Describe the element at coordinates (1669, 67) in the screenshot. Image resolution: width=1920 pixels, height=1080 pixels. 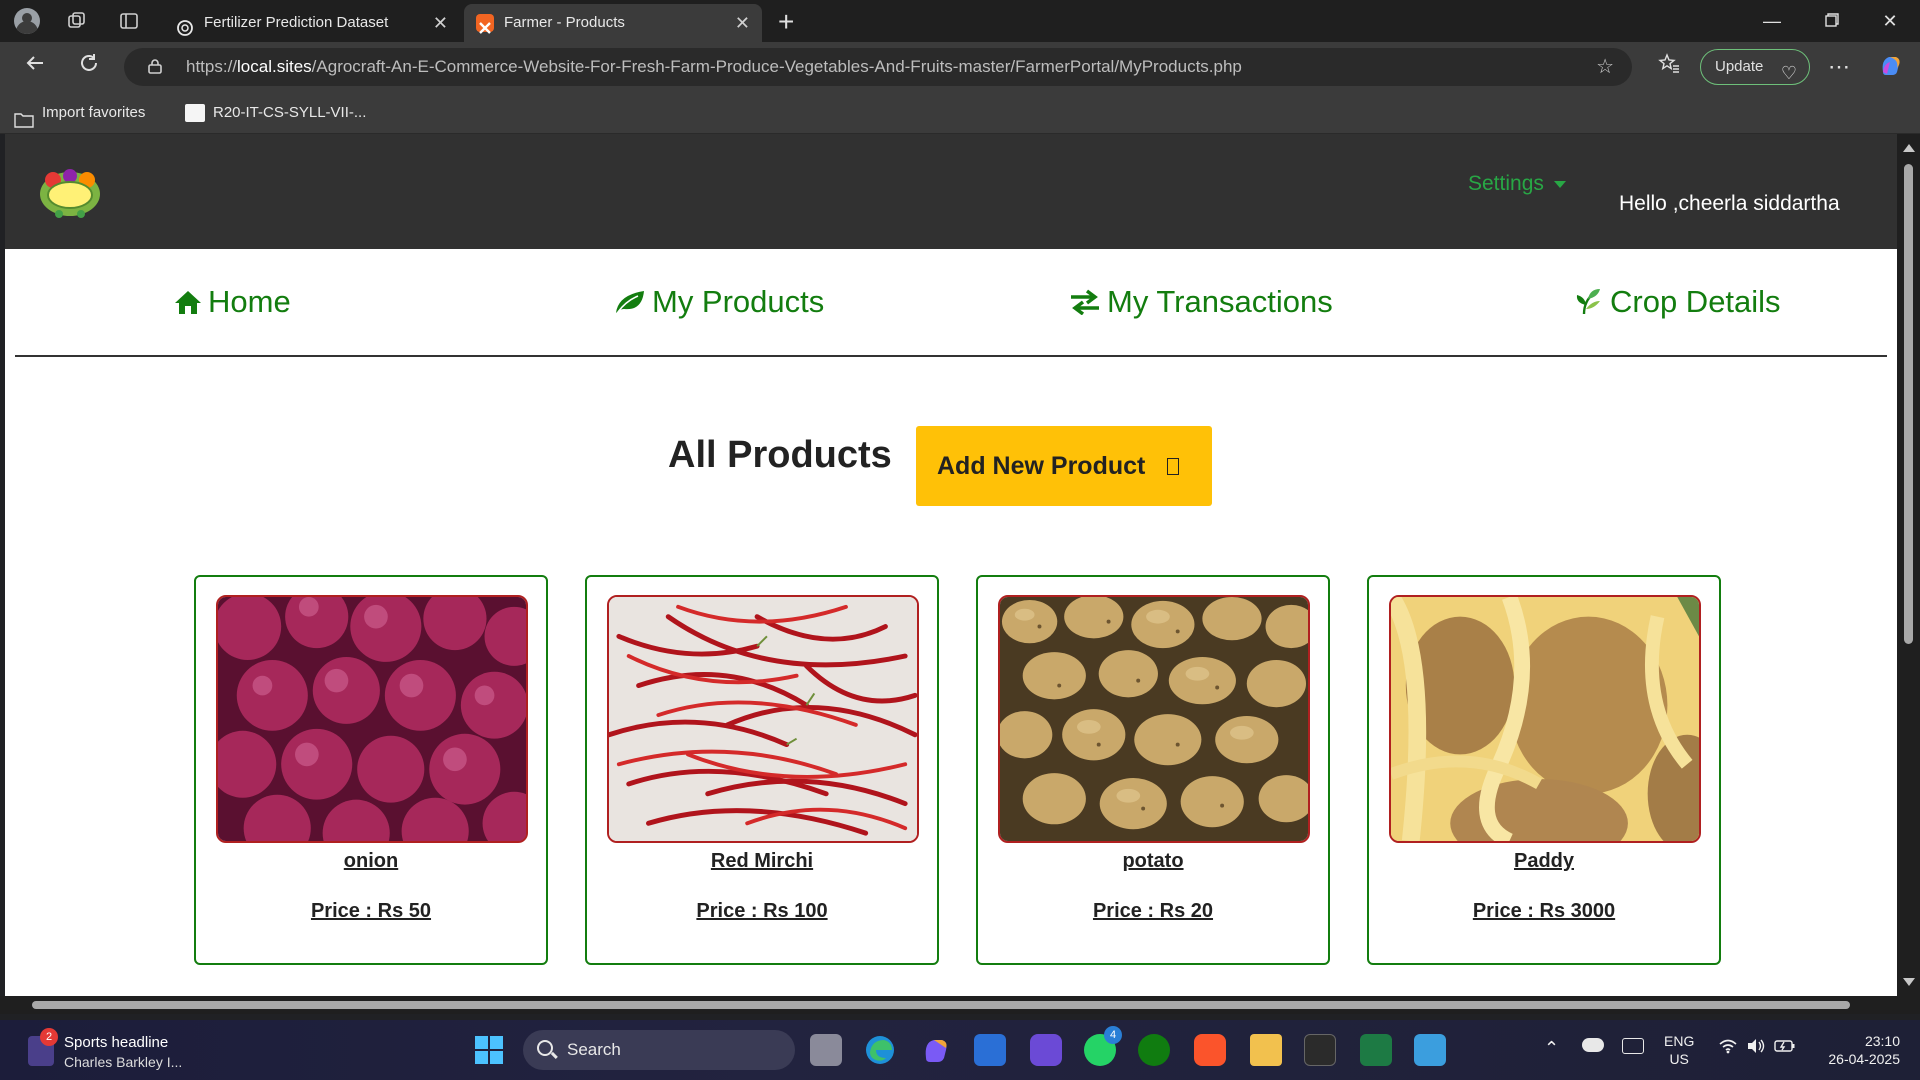
I see `favorites-icon` at that location.